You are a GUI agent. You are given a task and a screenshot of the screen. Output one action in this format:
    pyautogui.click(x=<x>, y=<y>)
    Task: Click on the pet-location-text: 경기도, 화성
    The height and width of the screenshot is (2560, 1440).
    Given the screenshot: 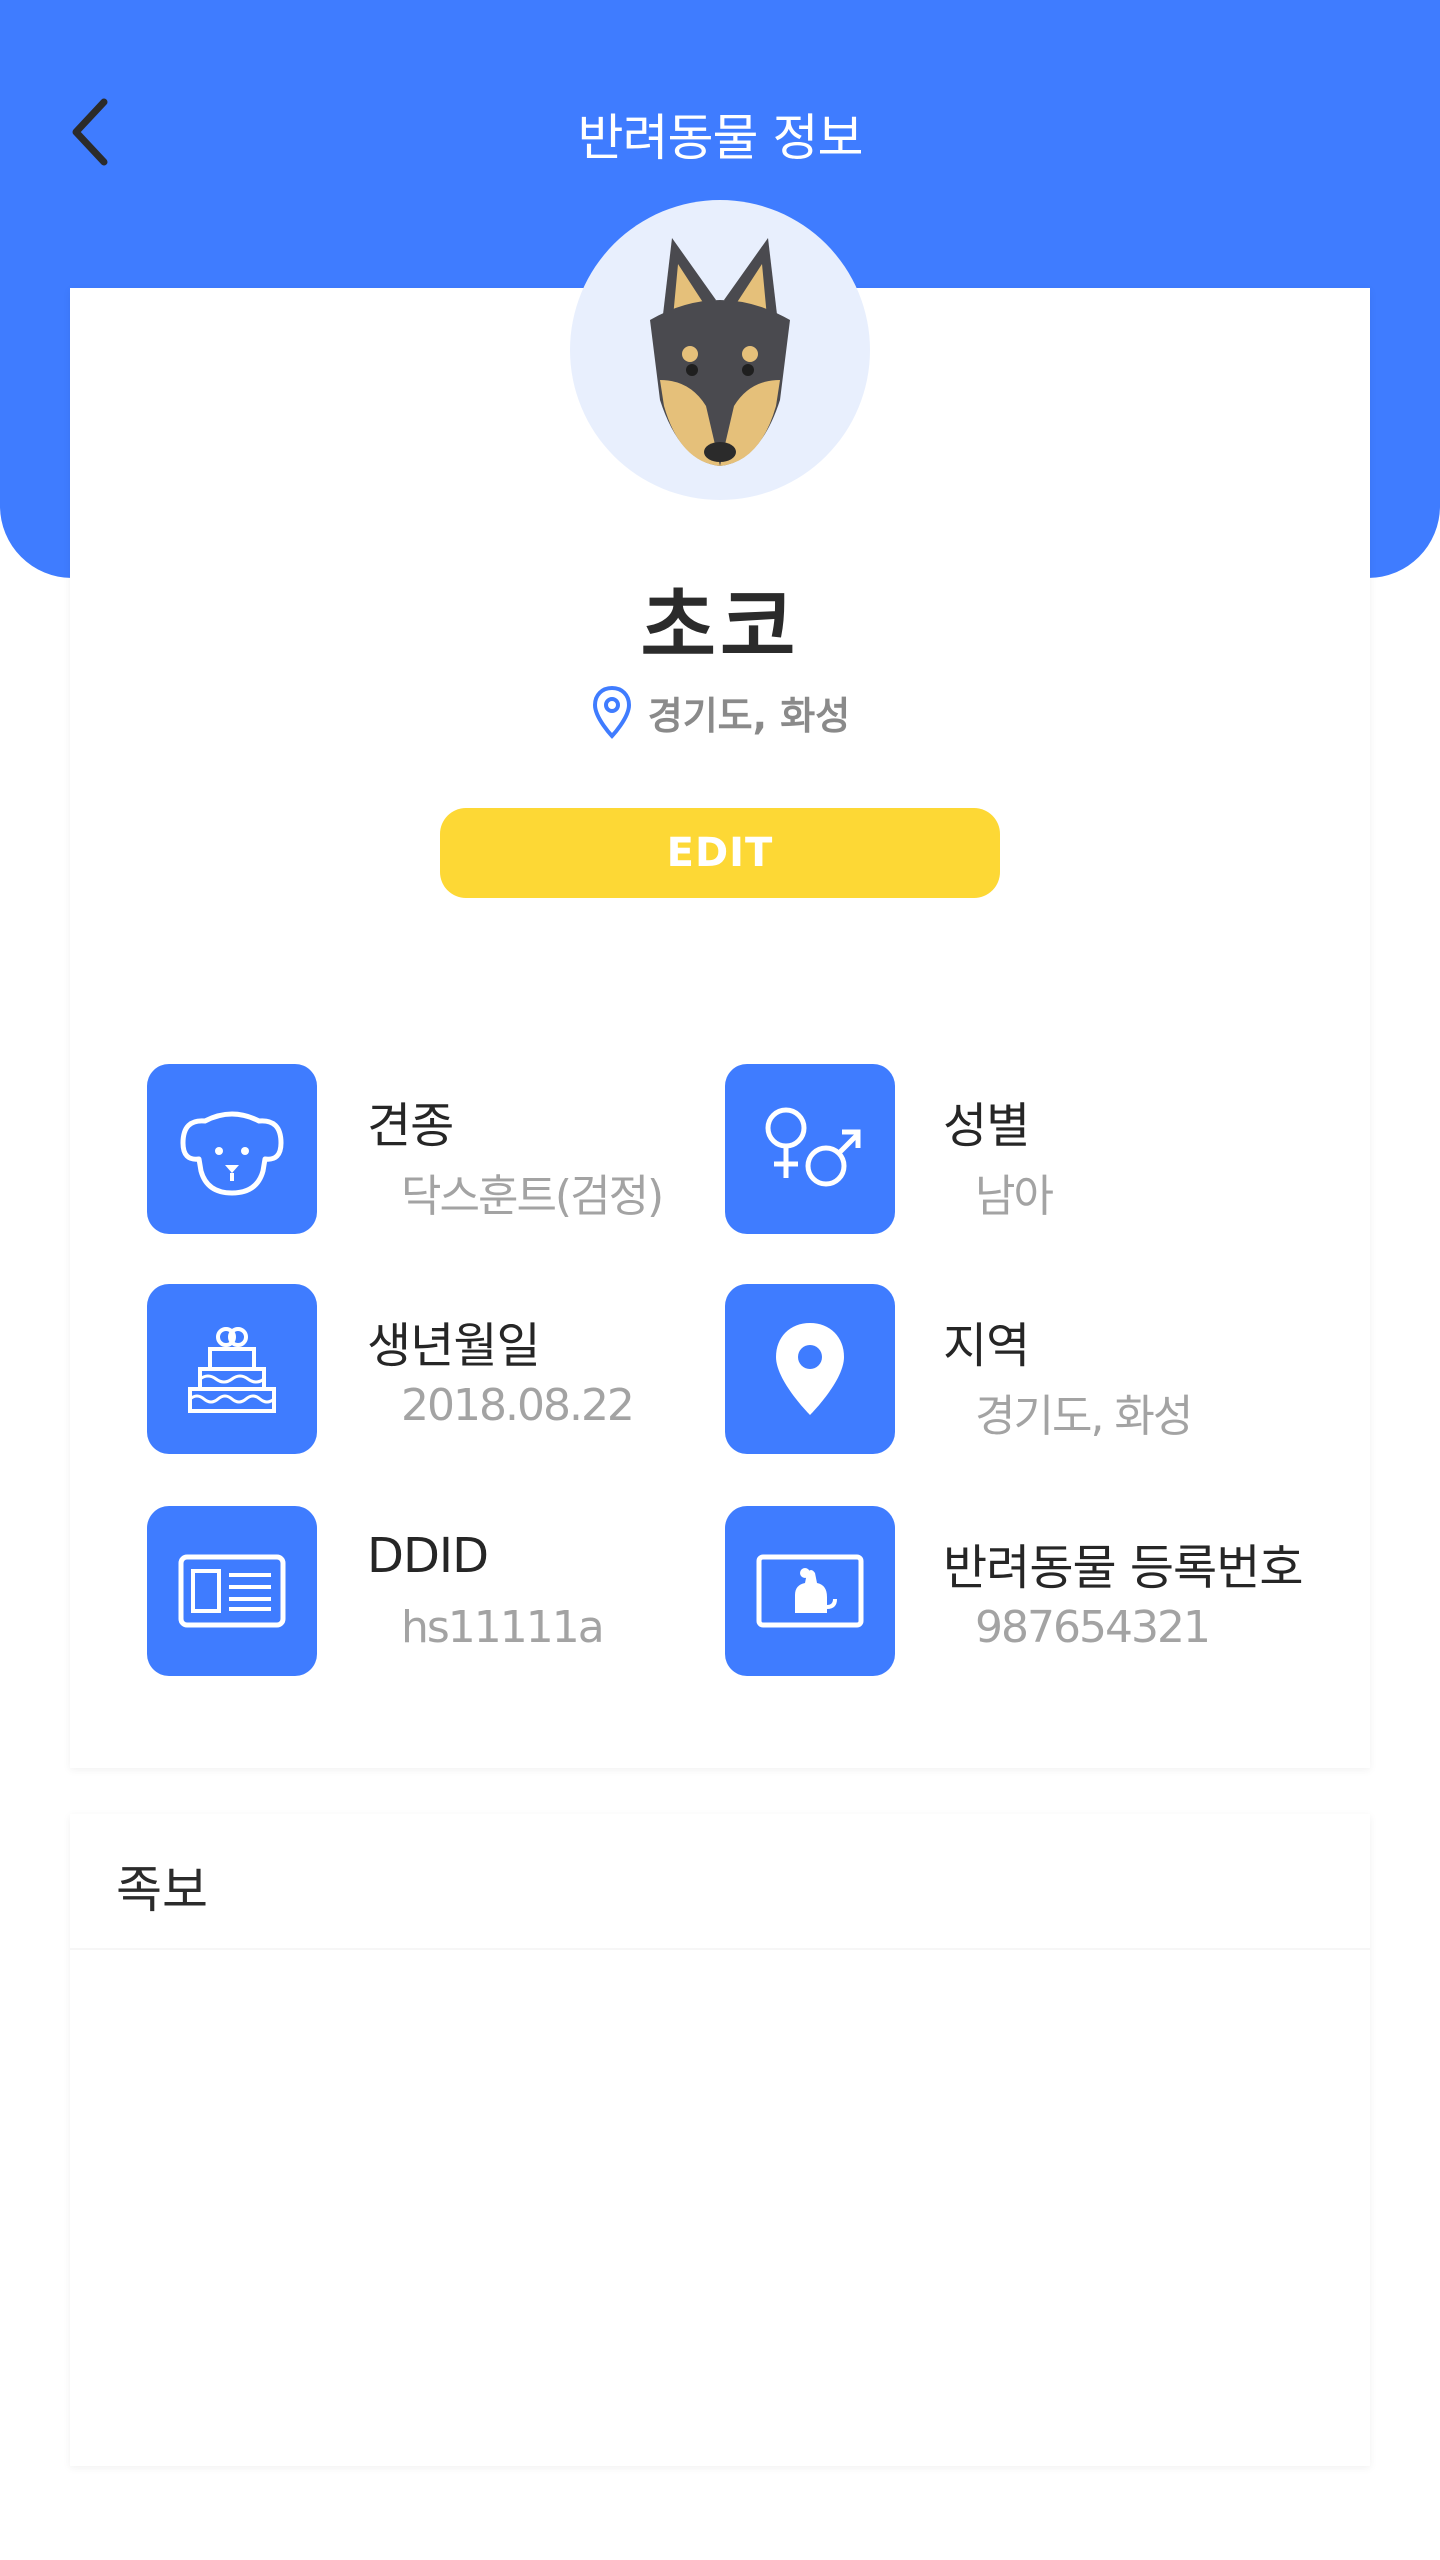 What is the action you would take?
    pyautogui.click(x=749, y=715)
    